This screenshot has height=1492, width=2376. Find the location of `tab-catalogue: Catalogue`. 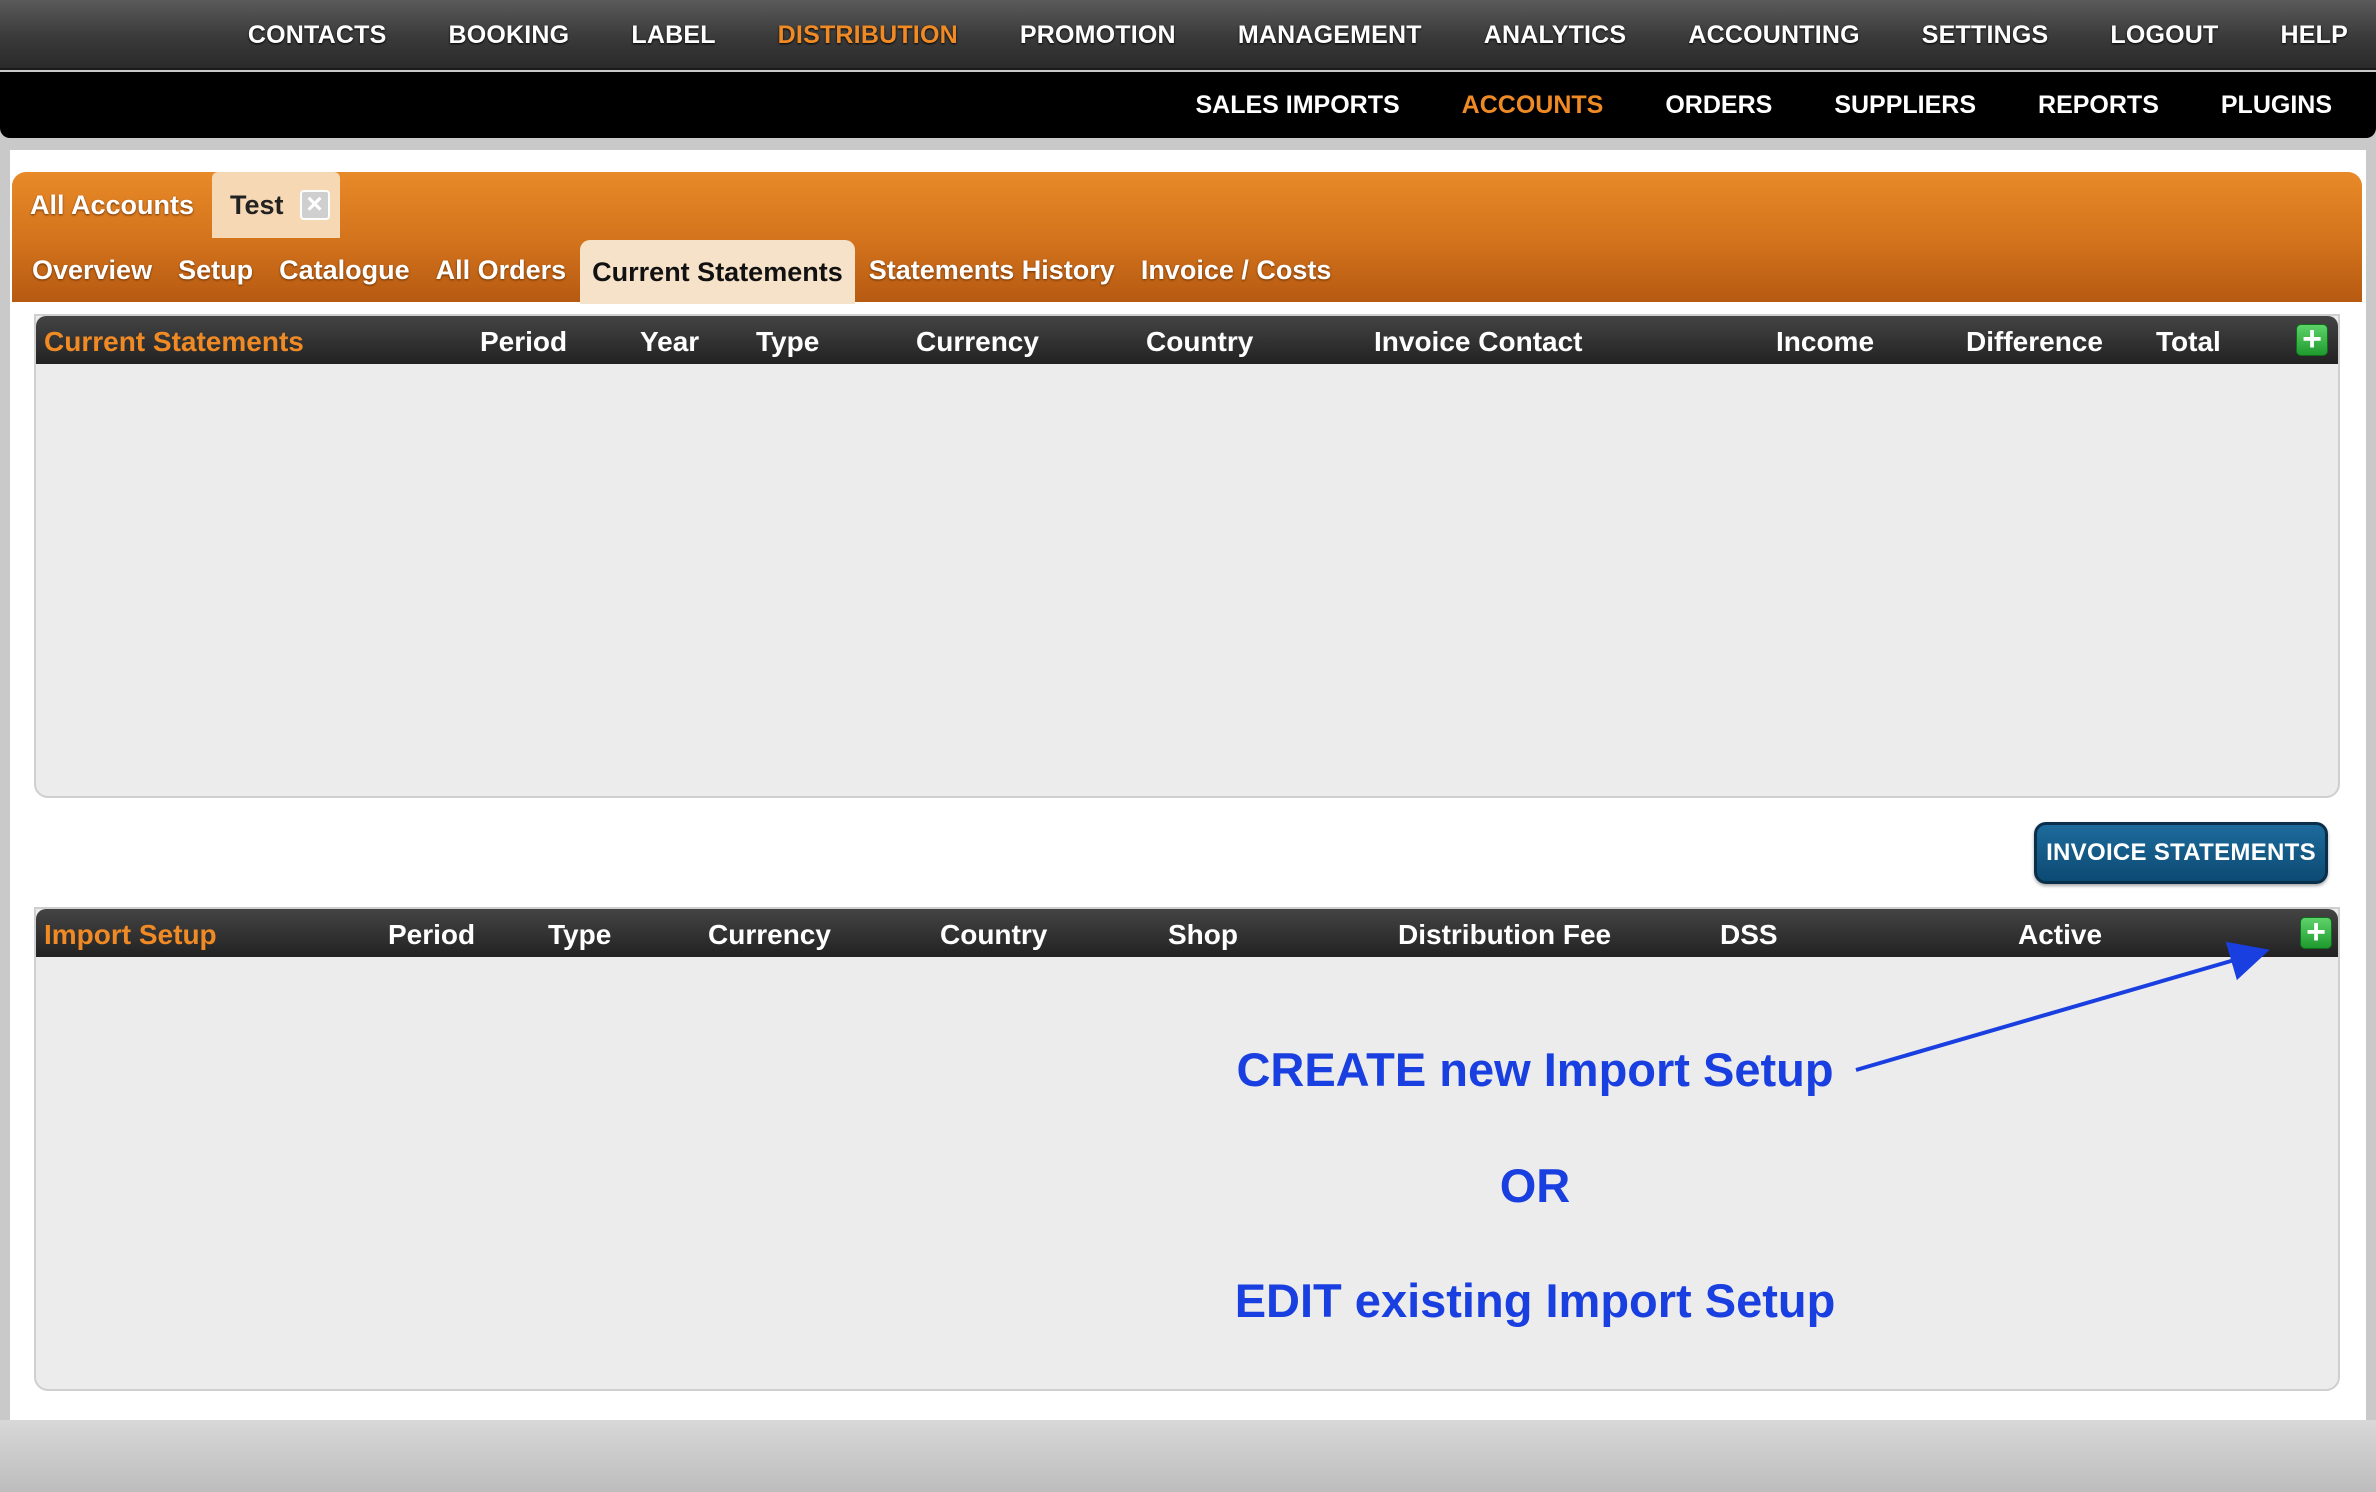

tab-catalogue: Catalogue is located at coordinates (344, 270).